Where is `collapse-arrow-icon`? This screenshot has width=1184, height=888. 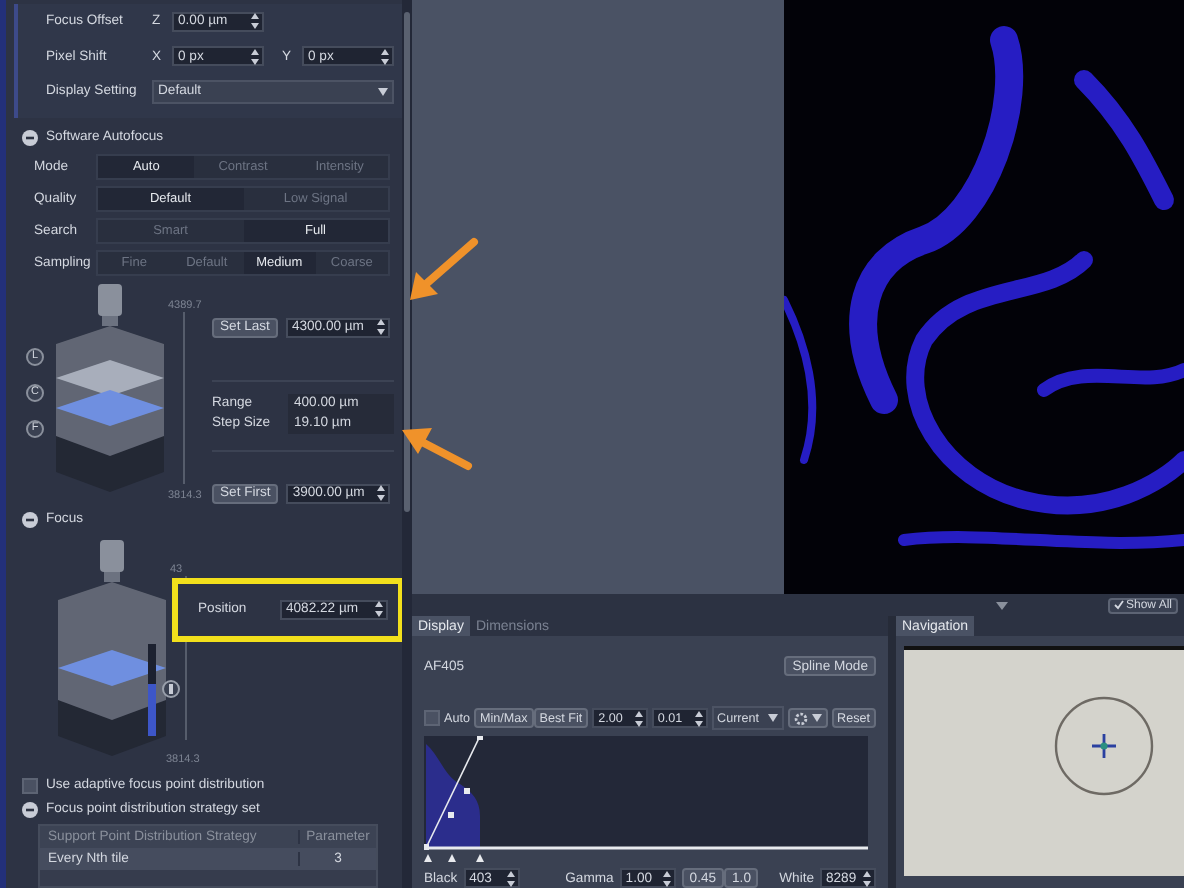
collapse-arrow-icon is located at coordinates (1001, 605).